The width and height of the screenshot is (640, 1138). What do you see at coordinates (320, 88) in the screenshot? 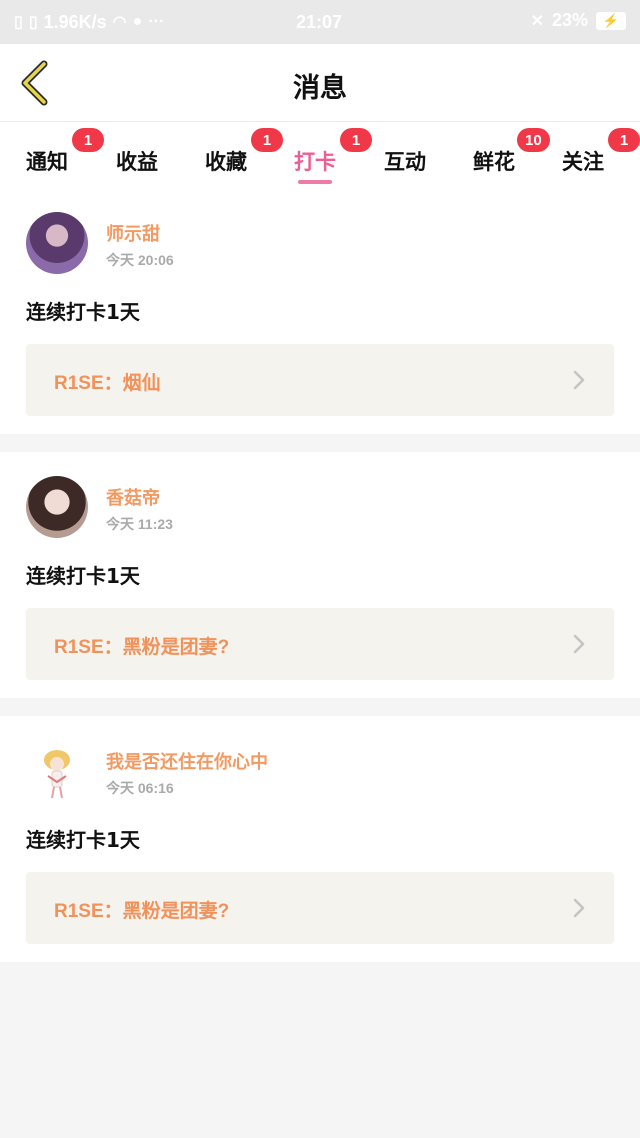
I see `page-title: 消息` at bounding box center [320, 88].